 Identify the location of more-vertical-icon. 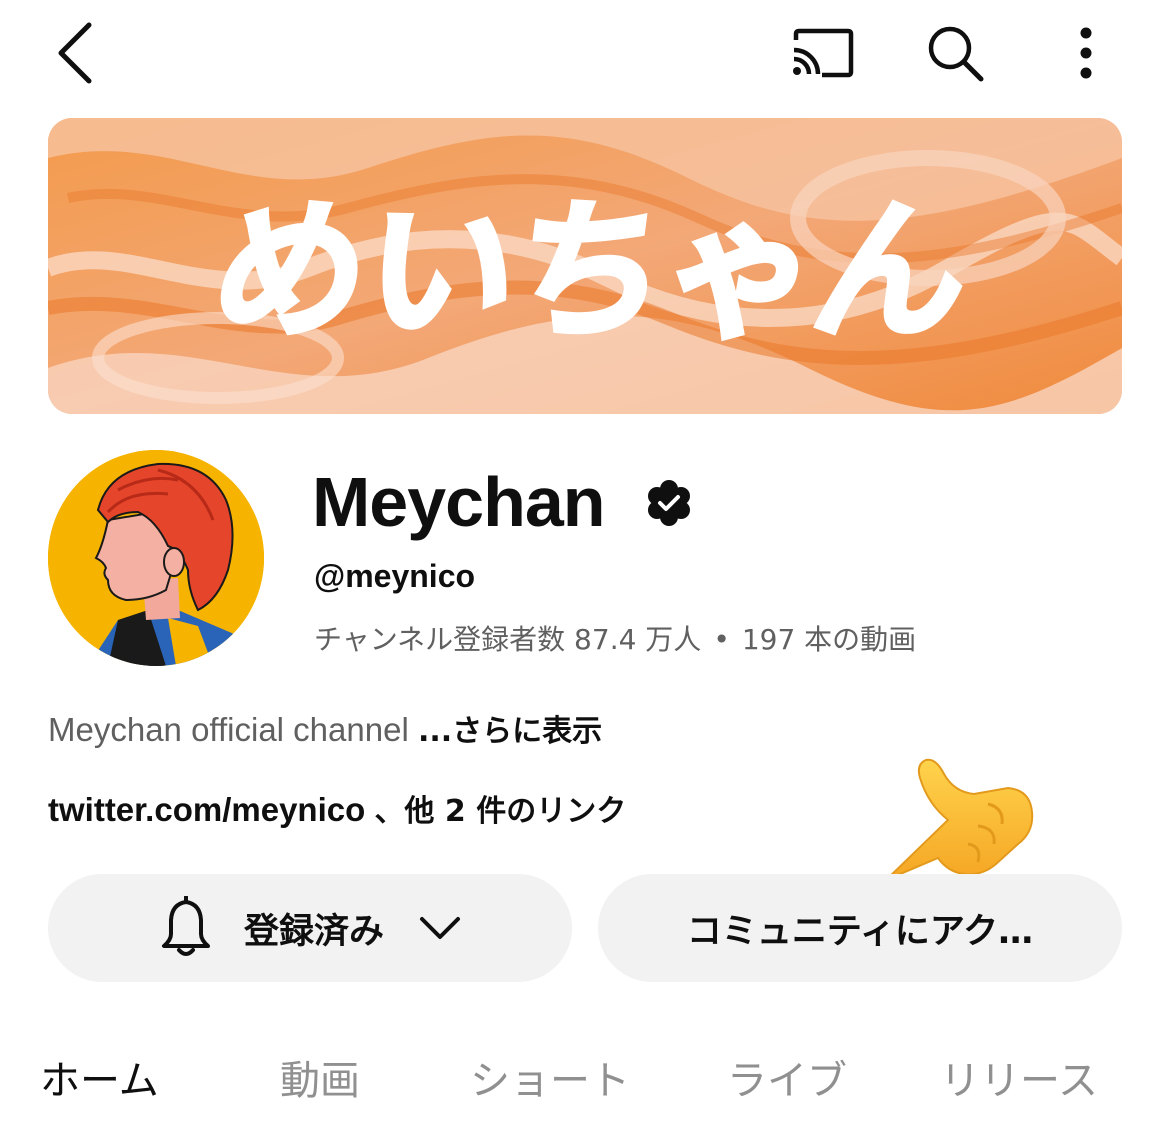
(1086, 53).